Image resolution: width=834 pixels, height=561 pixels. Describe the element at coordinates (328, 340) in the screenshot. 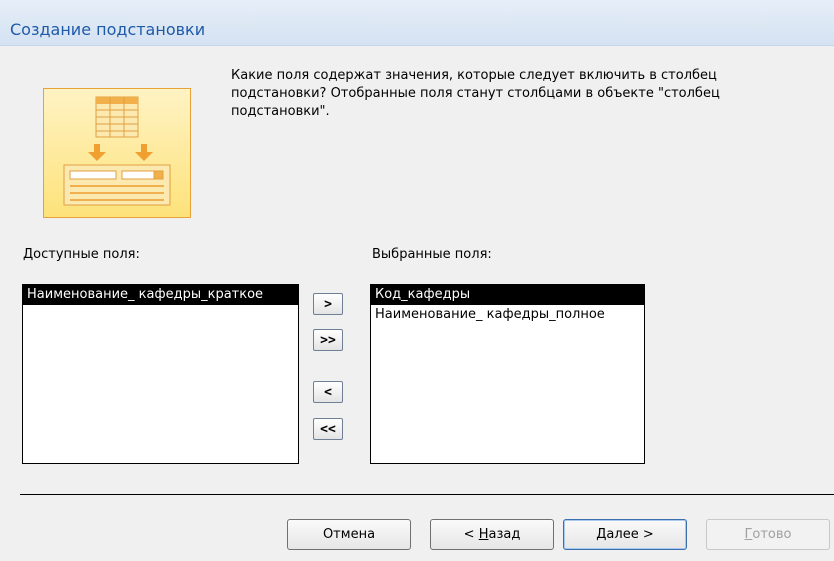

I see `add-all-fields-button: >>` at that location.